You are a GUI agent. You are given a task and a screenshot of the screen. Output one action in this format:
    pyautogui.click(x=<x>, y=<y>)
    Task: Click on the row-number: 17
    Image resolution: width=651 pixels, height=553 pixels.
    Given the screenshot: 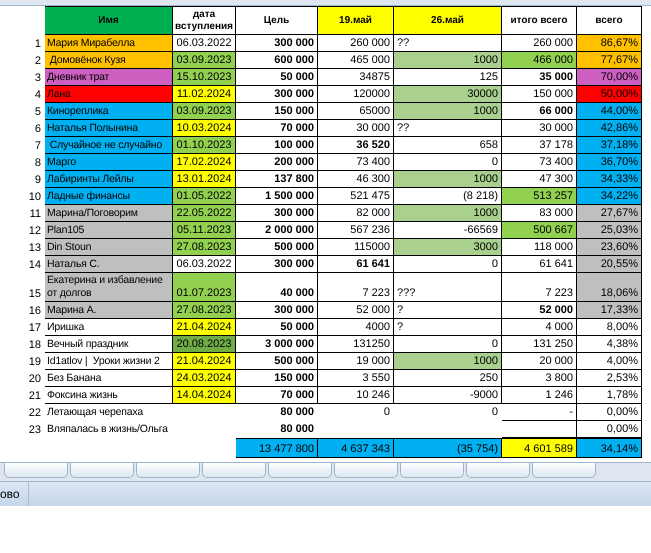 What is the action you would take?
    pyautogui.click(x=35, y=328)
    